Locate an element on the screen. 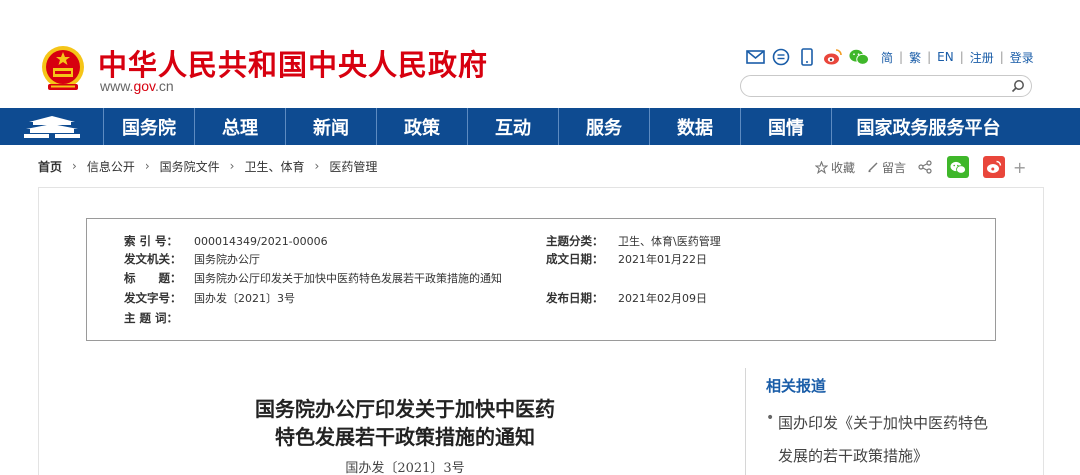 The image size is (1080, 475). share-wechat-button is located at coordinates (958, 167).